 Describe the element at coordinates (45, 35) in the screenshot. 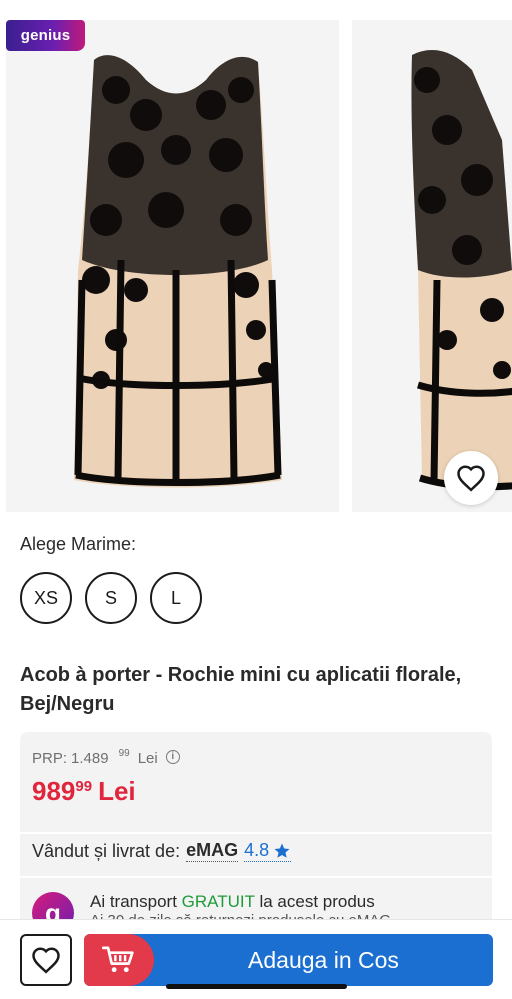

I see `genius-badge: genius` at that location.